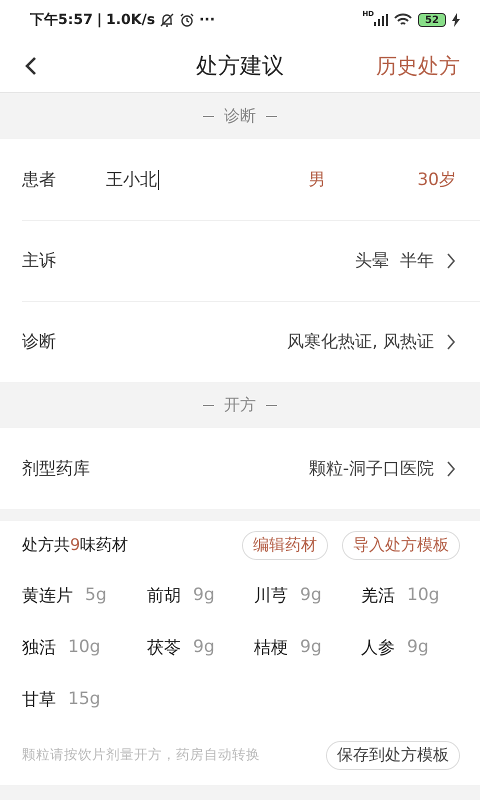 This screenshot has width=480, height=800. Describe the element at coordinates (240, 116) in the screenshot. I see `section-title: 诊断` at that location.